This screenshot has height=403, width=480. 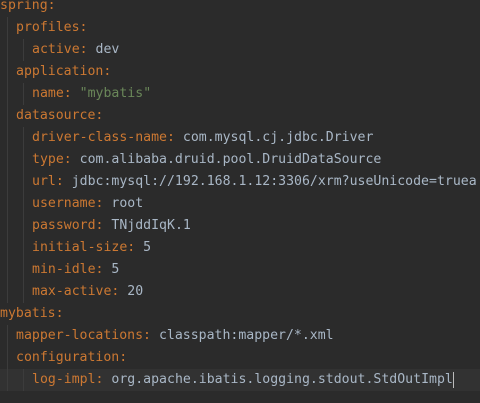 I want to click on code-line: name: "mybatis", so click(x=240, y=94).